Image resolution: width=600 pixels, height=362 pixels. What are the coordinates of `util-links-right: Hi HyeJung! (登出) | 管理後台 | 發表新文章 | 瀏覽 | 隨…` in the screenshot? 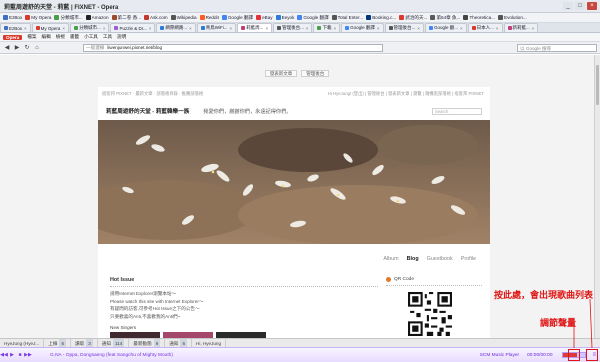 It's located at (406, 94).